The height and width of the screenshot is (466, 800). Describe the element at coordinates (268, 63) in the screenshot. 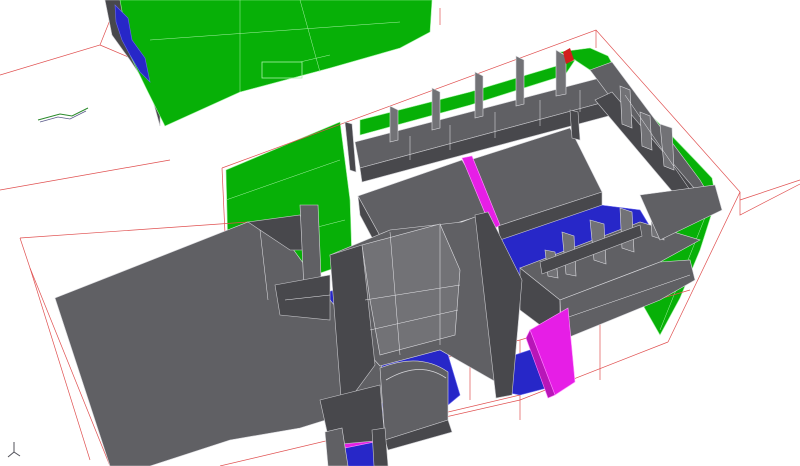

I see `upper-module` at that location.